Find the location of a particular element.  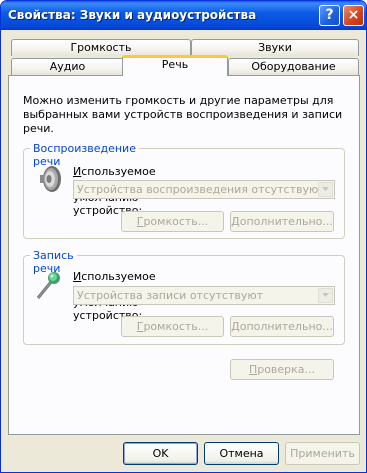

tab-sounds: Звуки is located at coordinates (275, 47).